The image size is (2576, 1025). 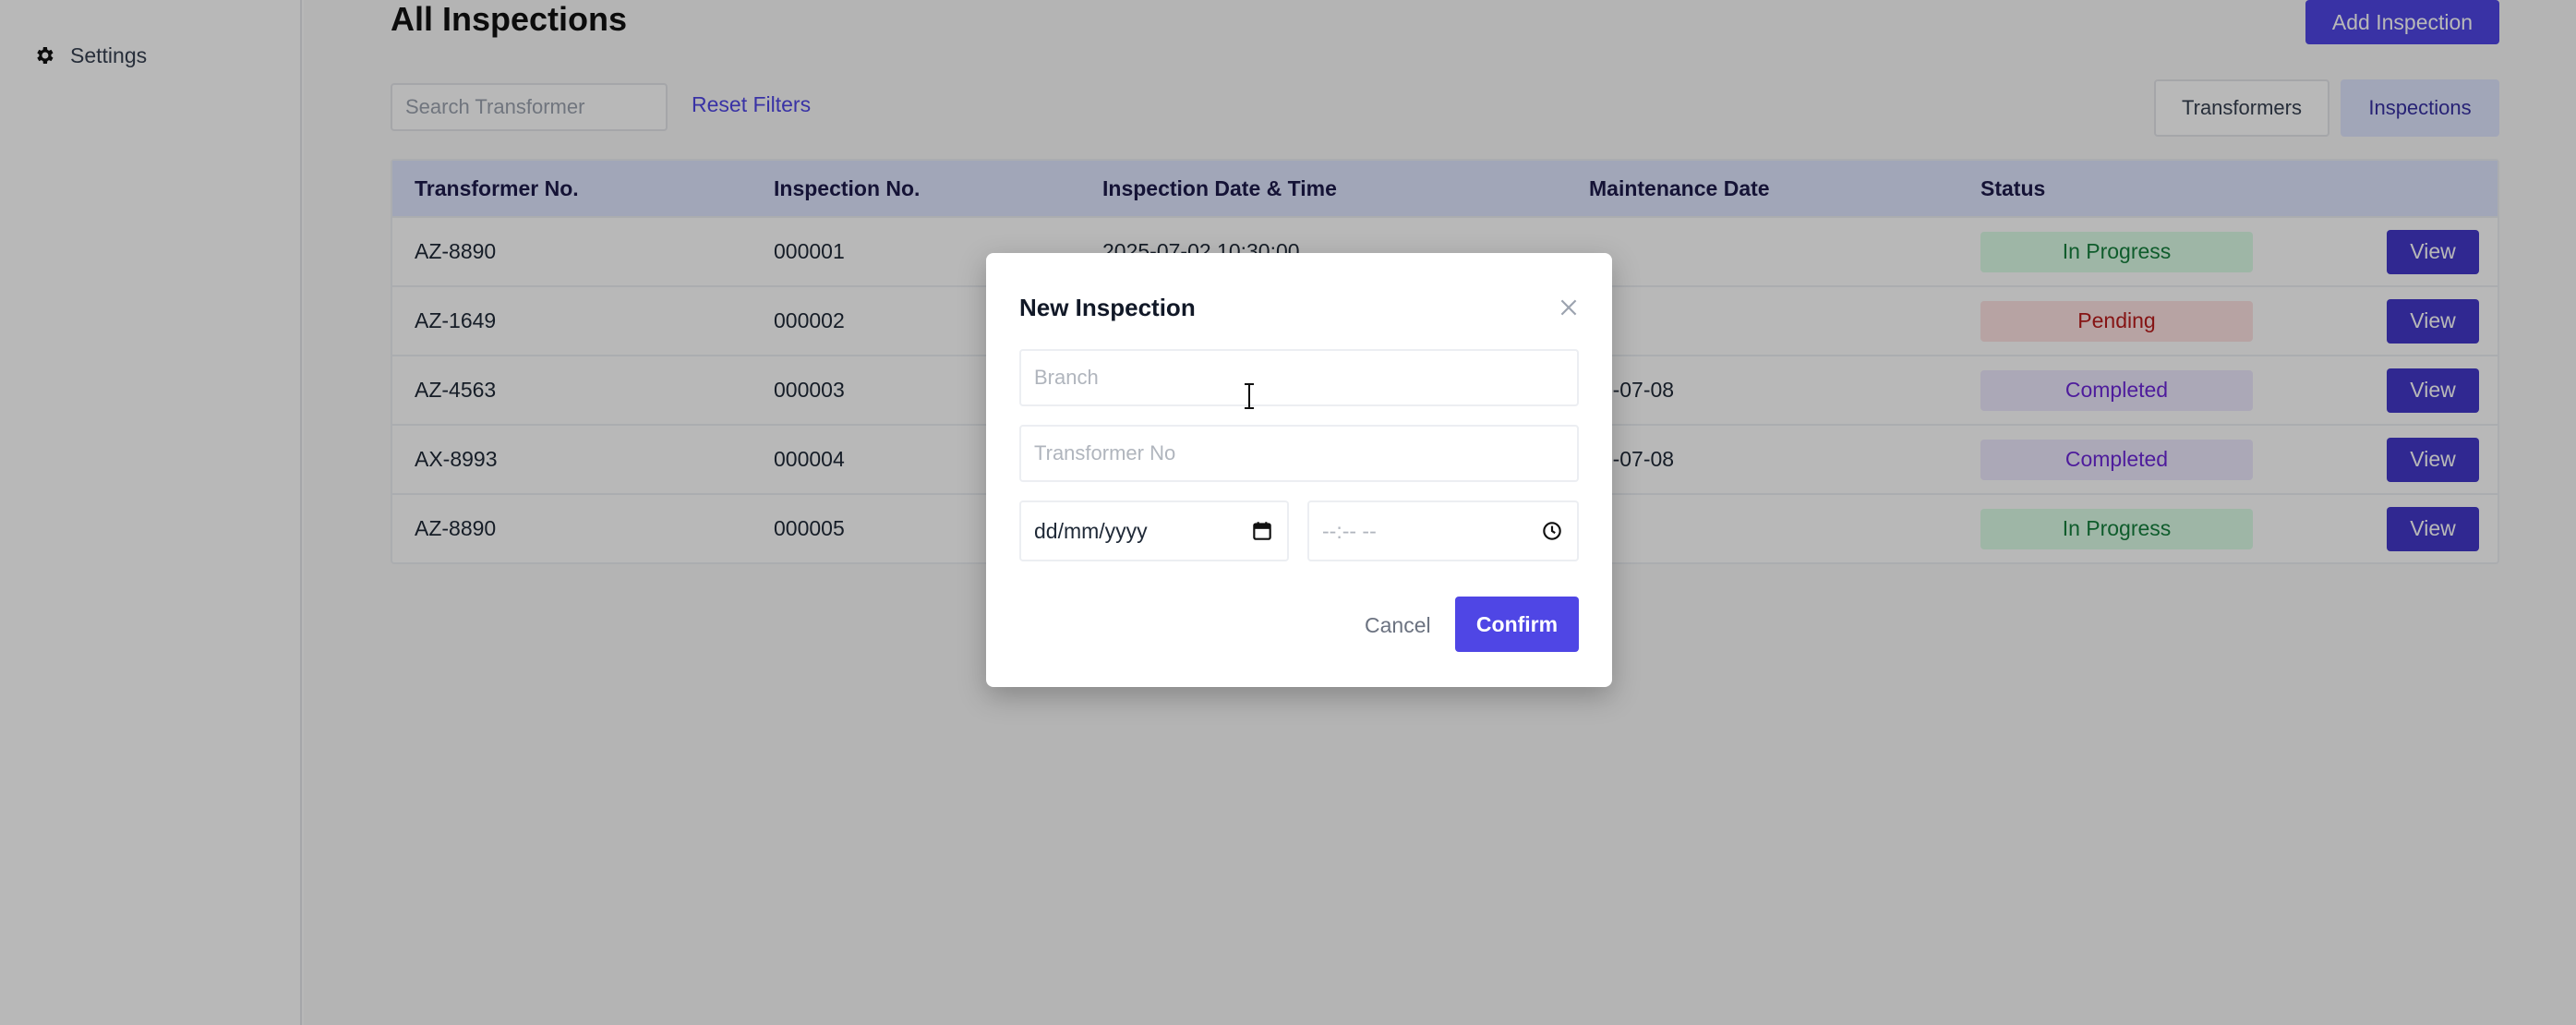 I want to click on branch-field, so click(x=1299, y=377).